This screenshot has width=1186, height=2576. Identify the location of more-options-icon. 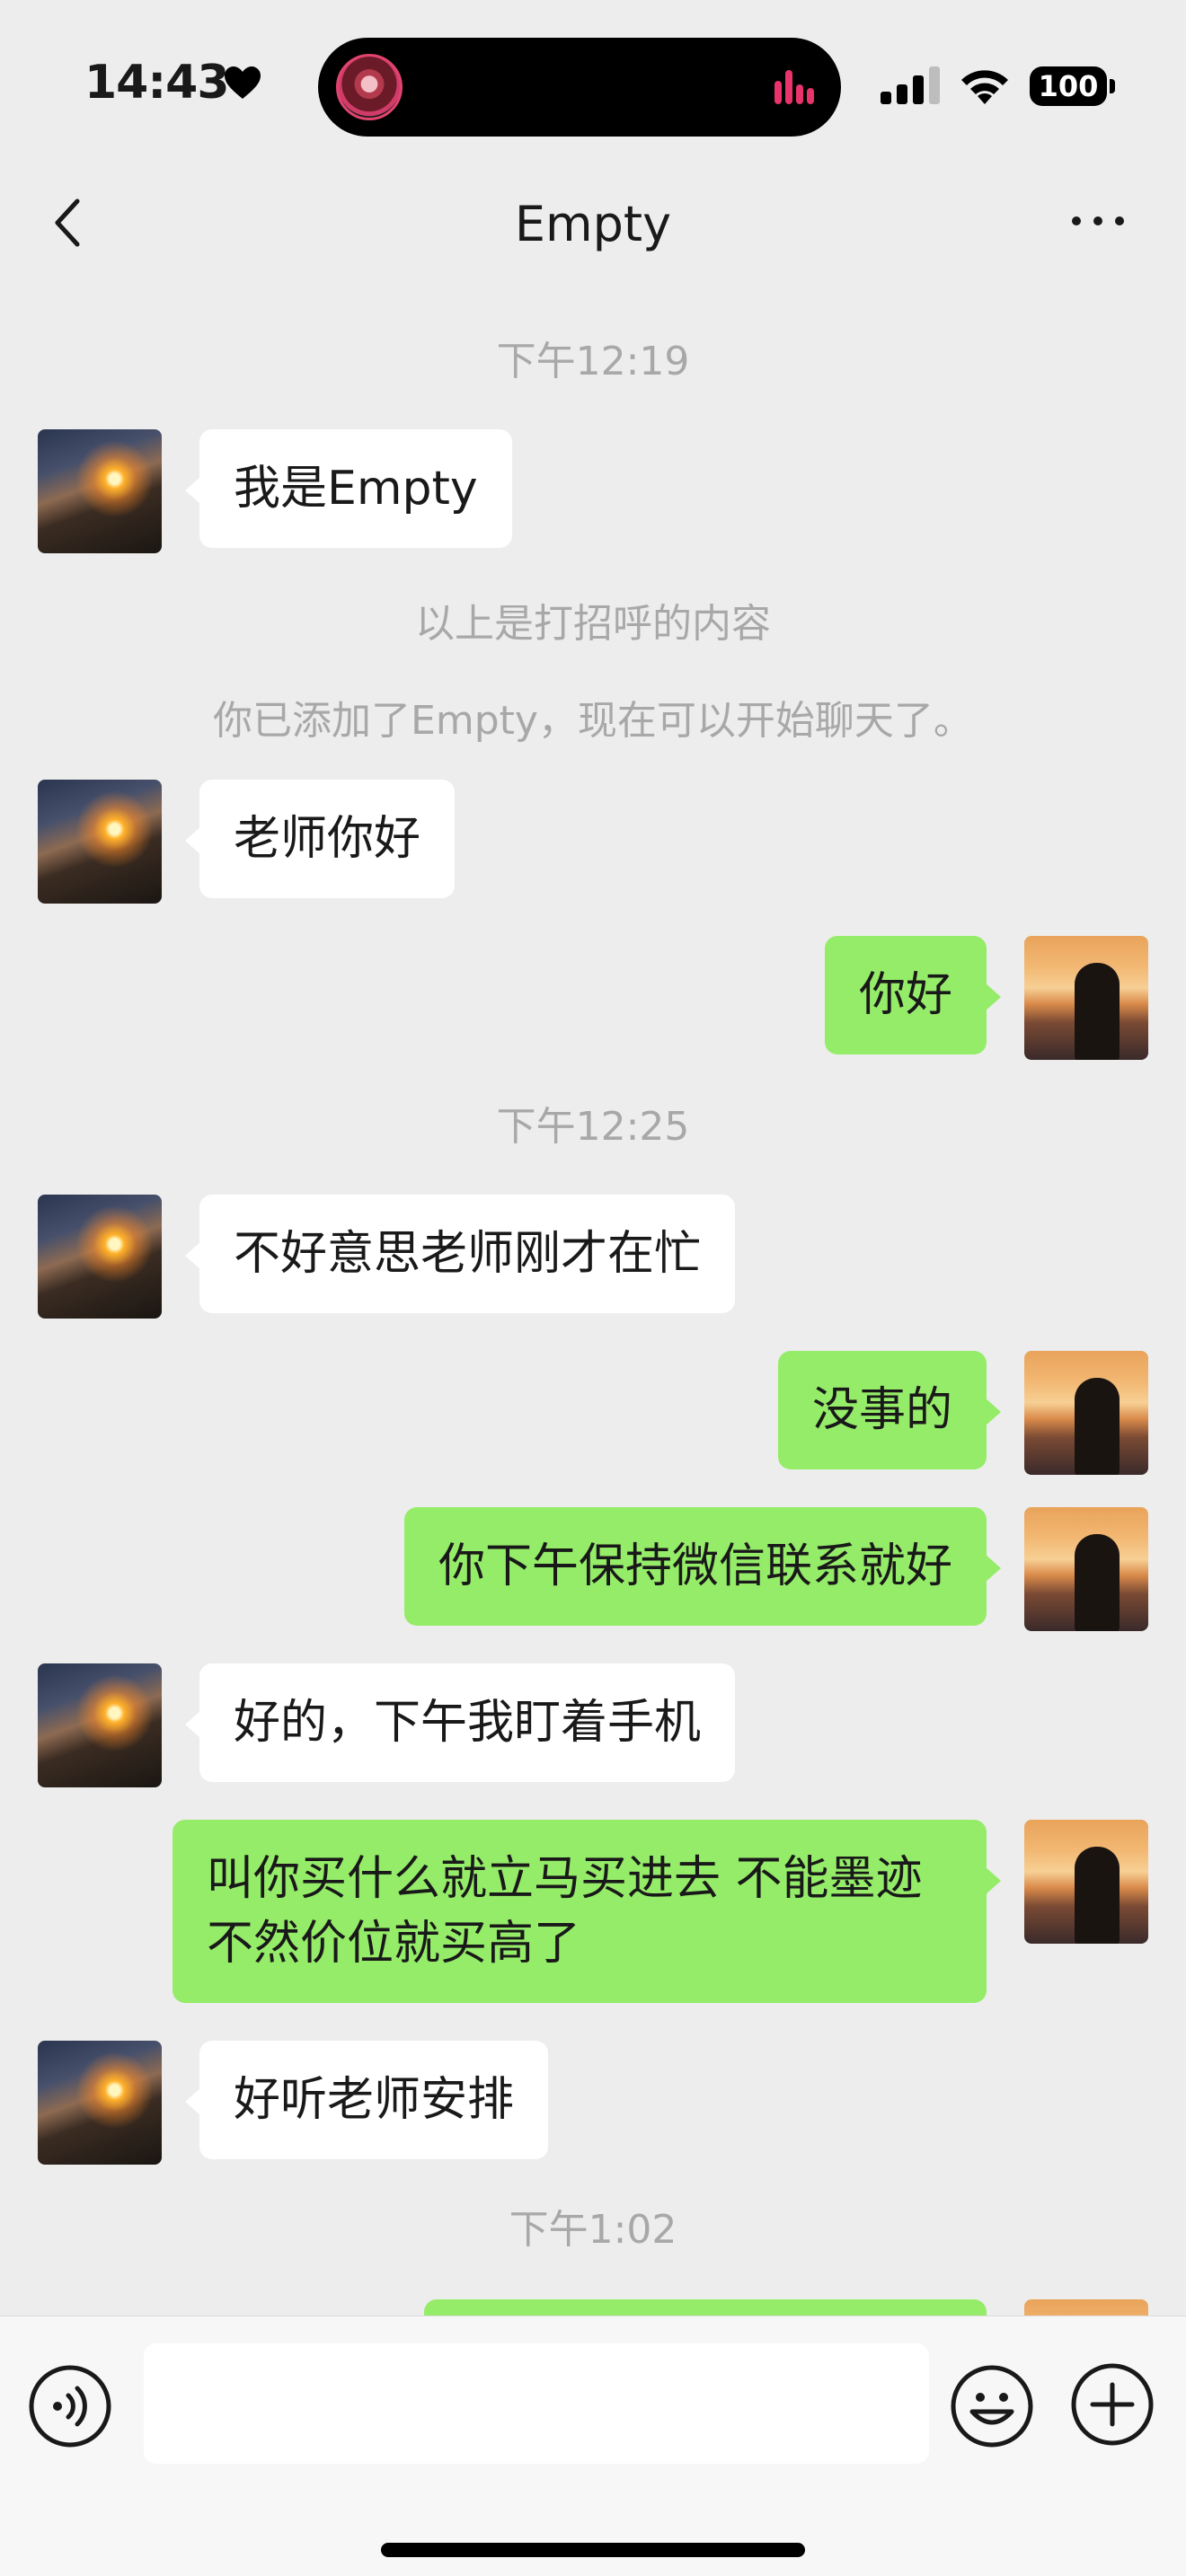
(1098, 221).